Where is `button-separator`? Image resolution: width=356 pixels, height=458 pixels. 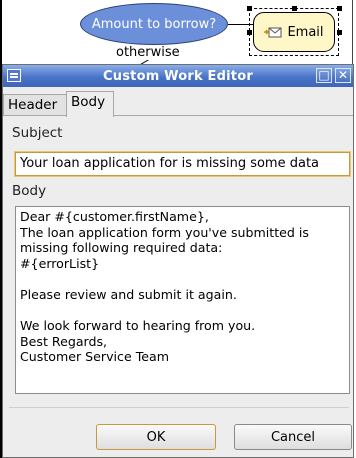 button-separator is located at coordinates (179, 407).